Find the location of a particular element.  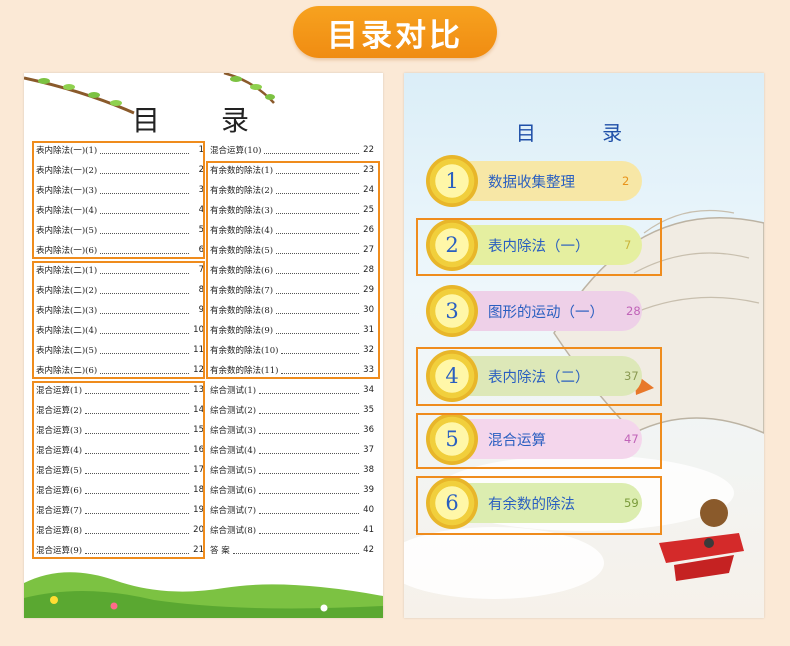

toc-entry-label: 综合测试(8) is located at coordinates (233, 531).